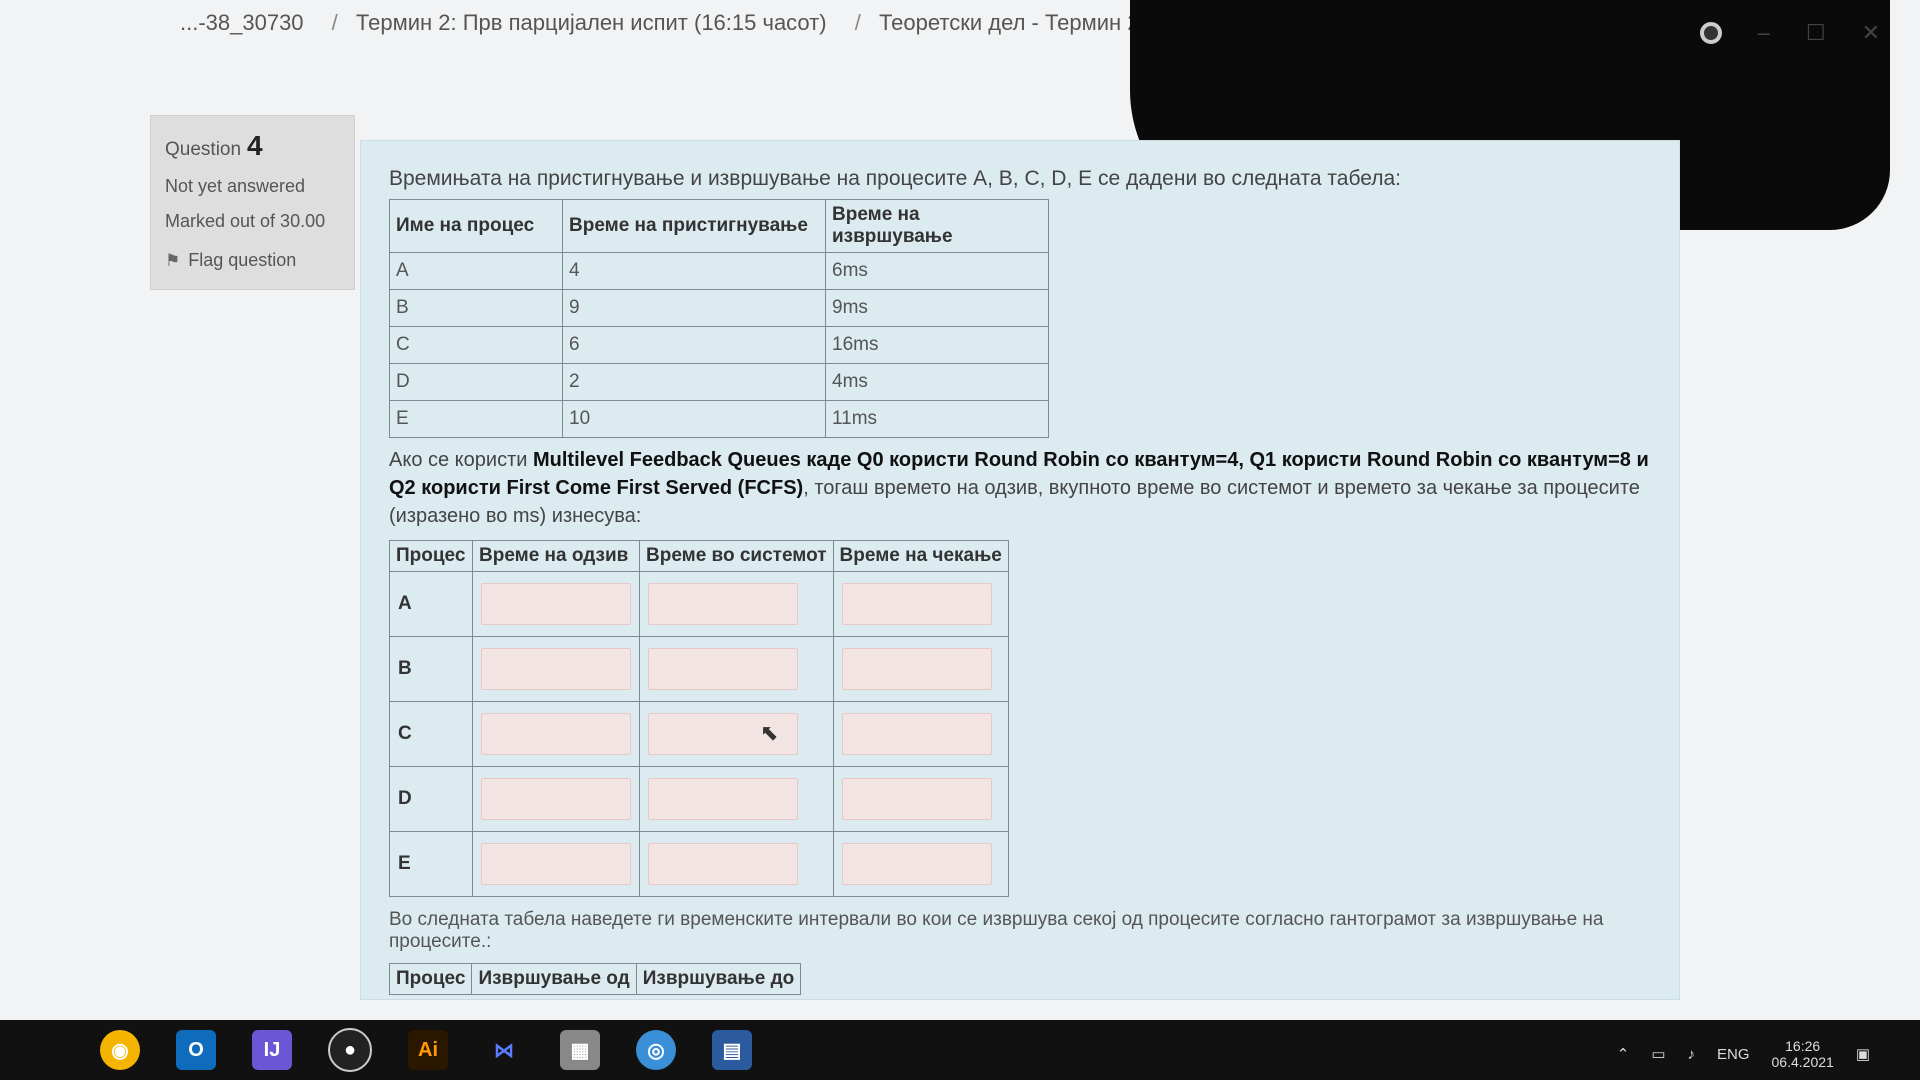 The image size is (1920, 1080). Describe the element at coordinates (476, 308) in the screenshot. I see `cell-process: B` at that location.